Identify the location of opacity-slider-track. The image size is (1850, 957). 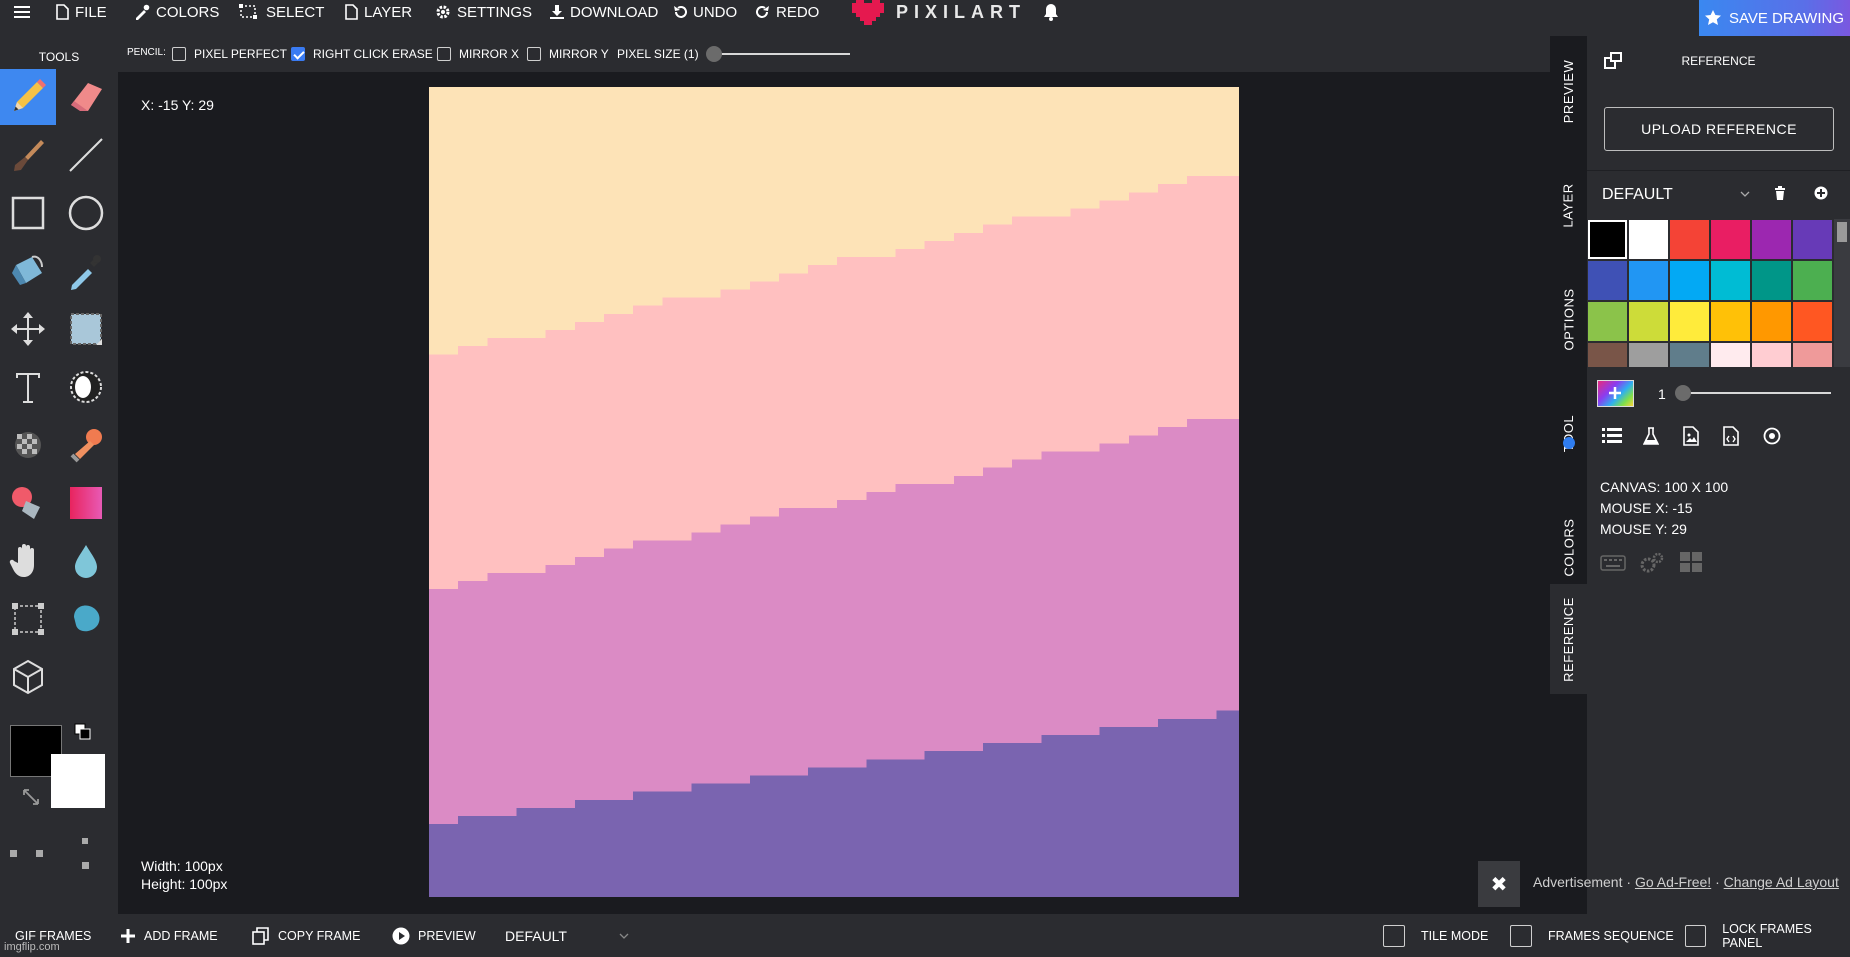
(1754, 393).